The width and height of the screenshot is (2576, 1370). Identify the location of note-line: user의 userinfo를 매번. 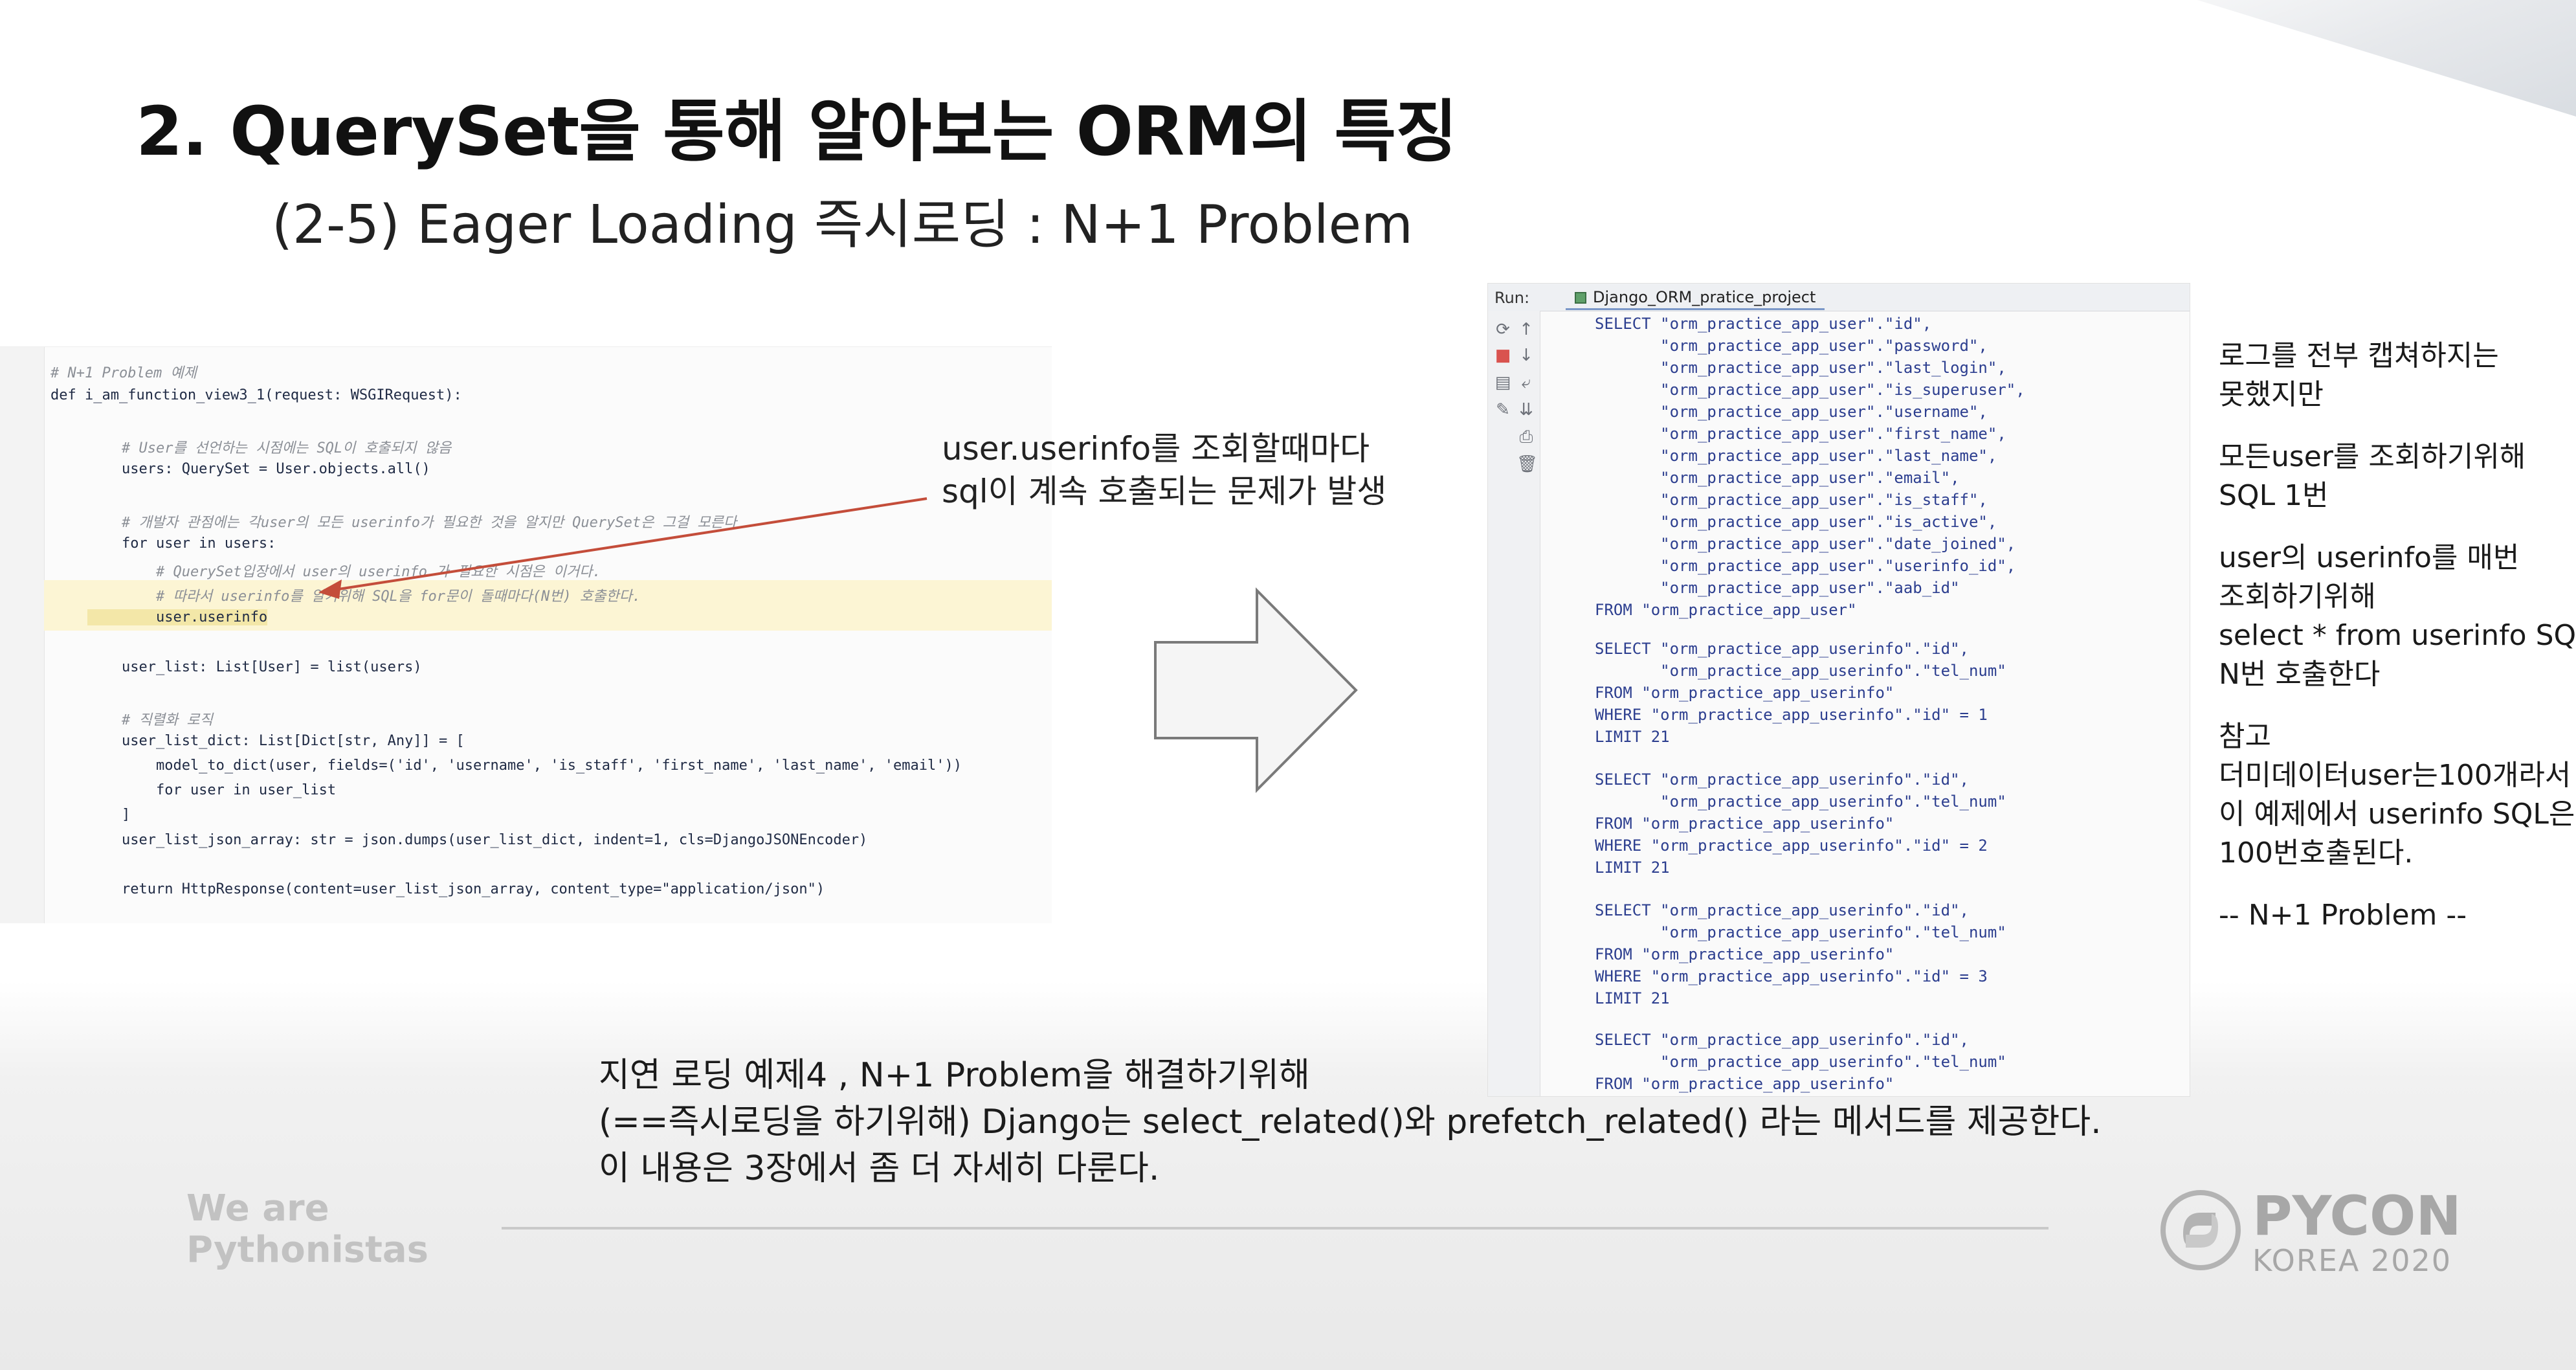
(2369, 557).